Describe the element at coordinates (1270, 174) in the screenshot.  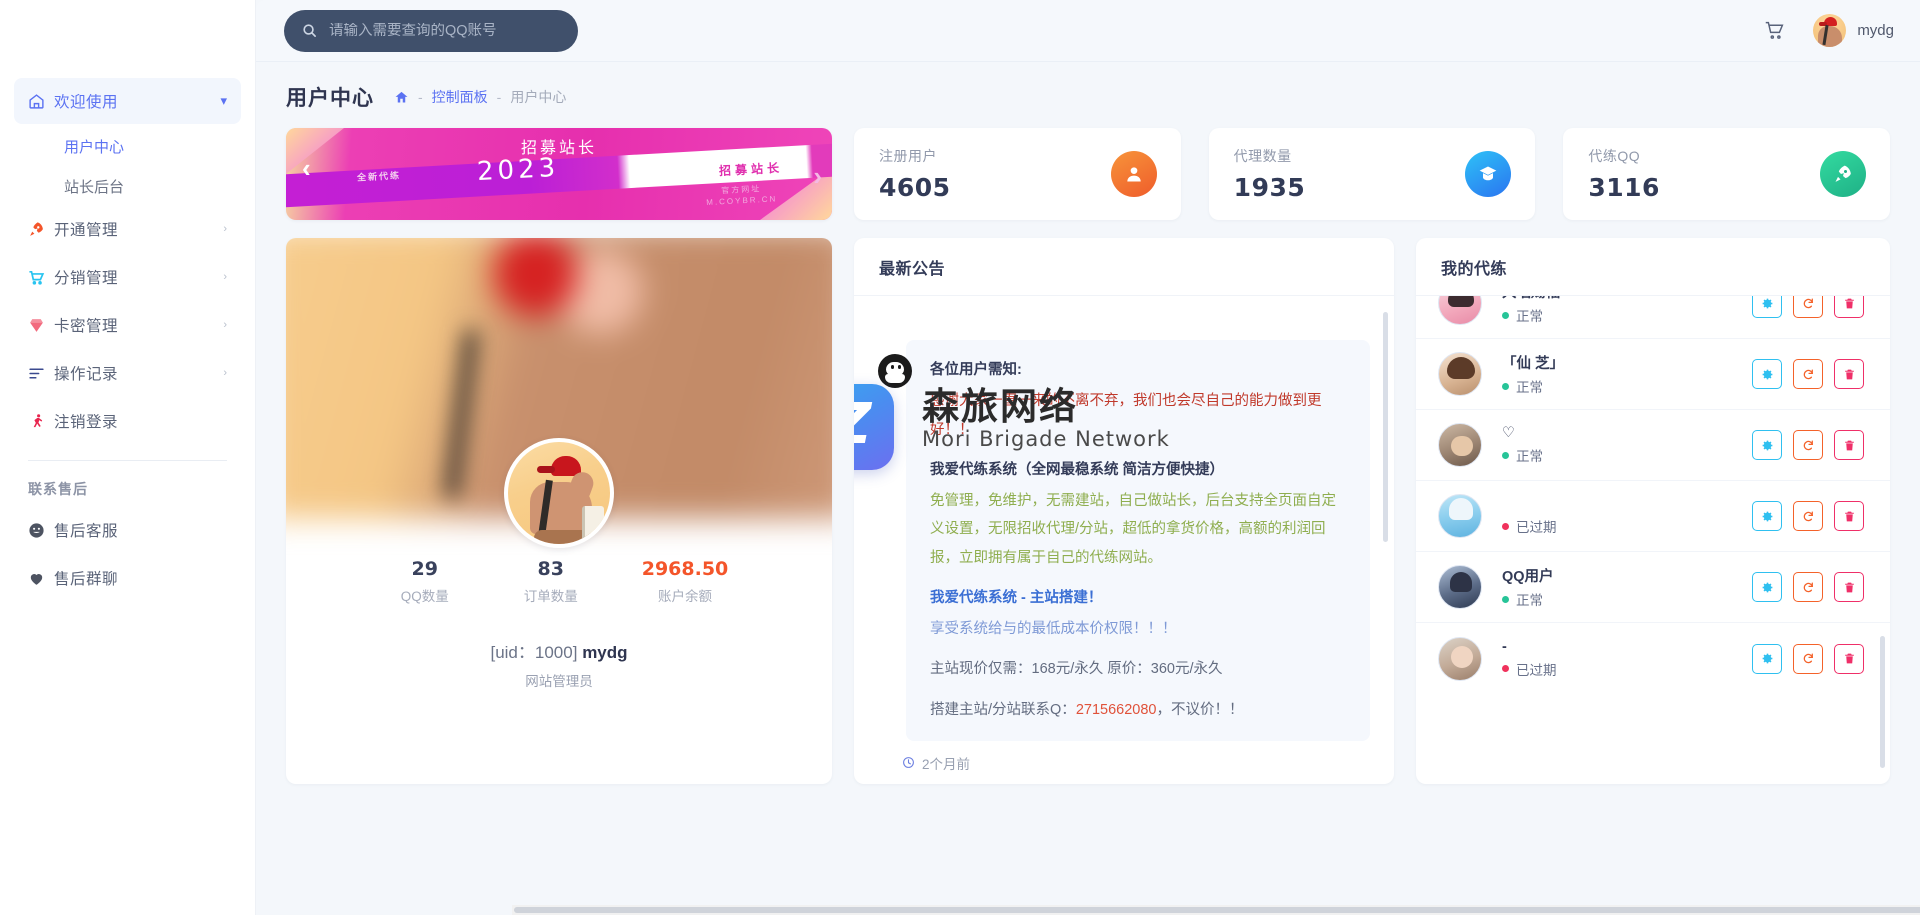
I see `stat-text: 代理数量 1935` at that location.